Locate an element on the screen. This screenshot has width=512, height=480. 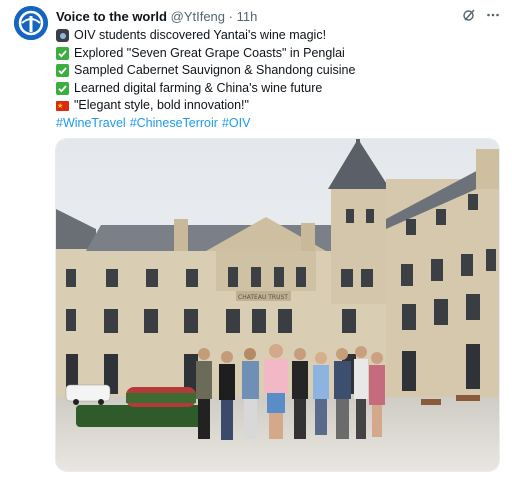
hashtag-line: #WineTravel #ChineseTerroir #OIV is located at coordinates (274, 124).